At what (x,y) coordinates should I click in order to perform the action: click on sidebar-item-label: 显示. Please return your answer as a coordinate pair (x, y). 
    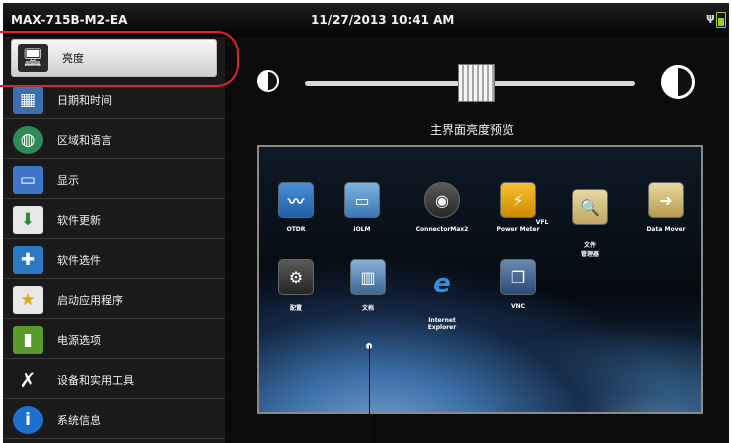
    Looking at the image, I should click on (68, 180).